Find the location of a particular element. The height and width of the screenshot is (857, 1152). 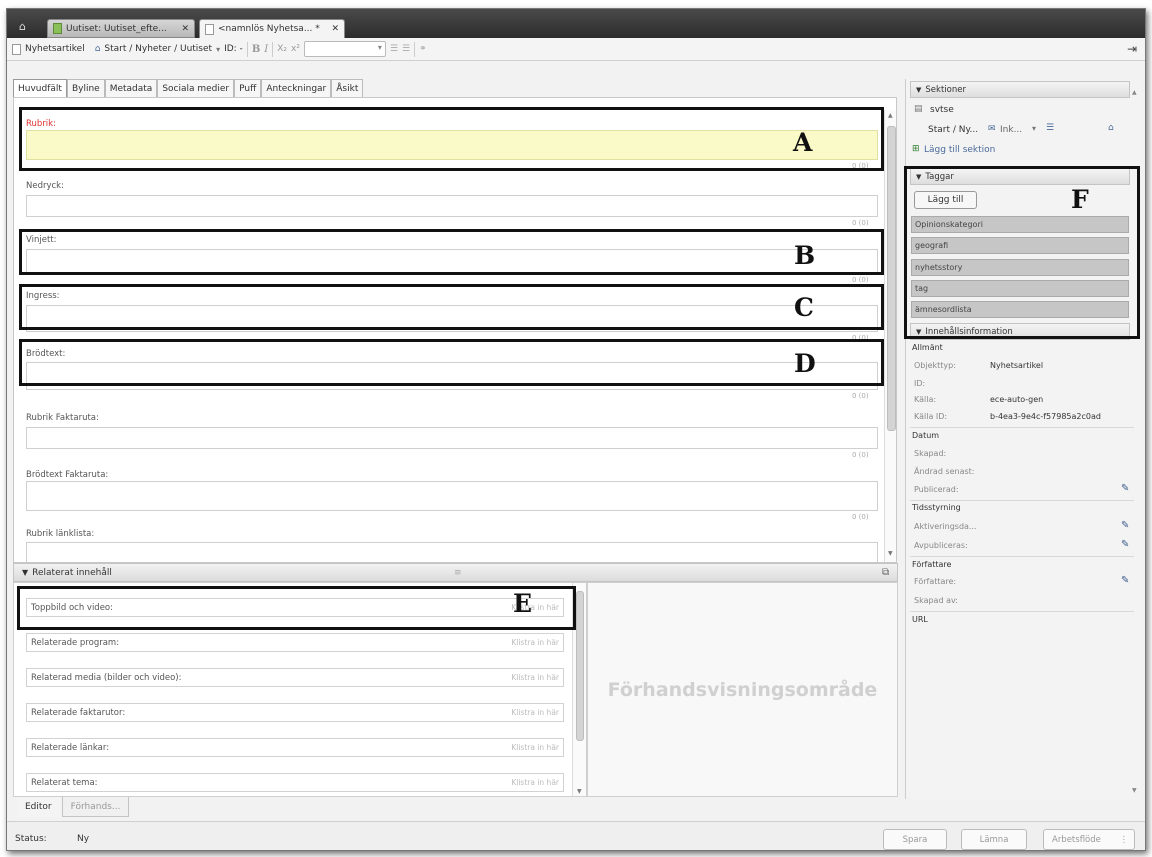

sections-title: Sektioner is located at coordinates (945, 89).